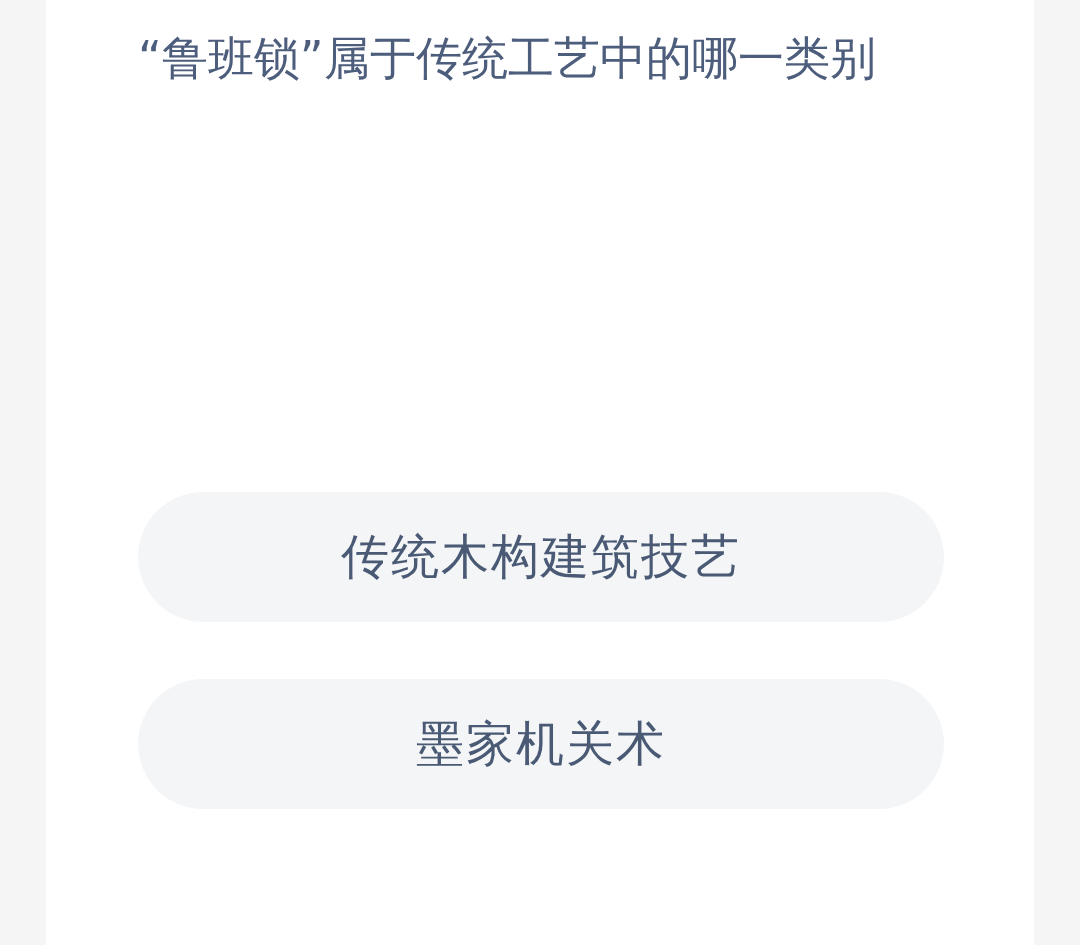 Image resolution: width=1080 pixels, height=945 pixels. I want to click on answer-option: 墨家机关术, so click(541, 744).